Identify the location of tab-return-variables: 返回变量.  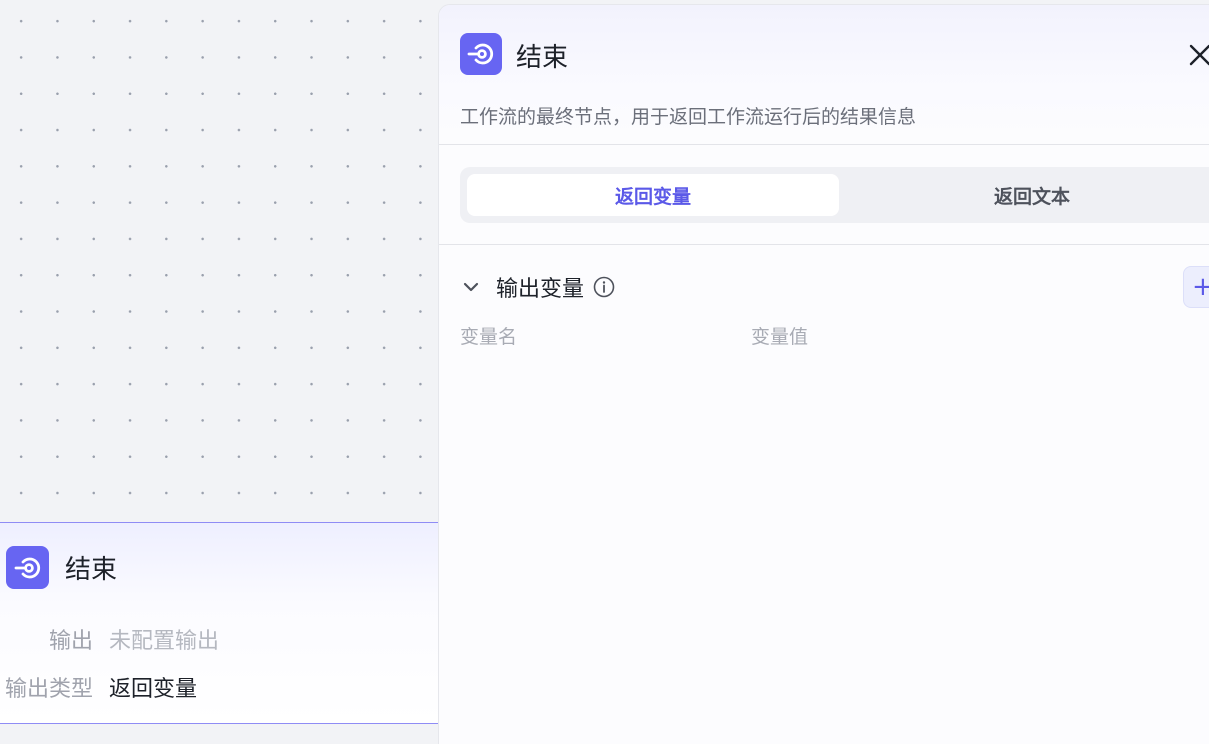
(653, 195).